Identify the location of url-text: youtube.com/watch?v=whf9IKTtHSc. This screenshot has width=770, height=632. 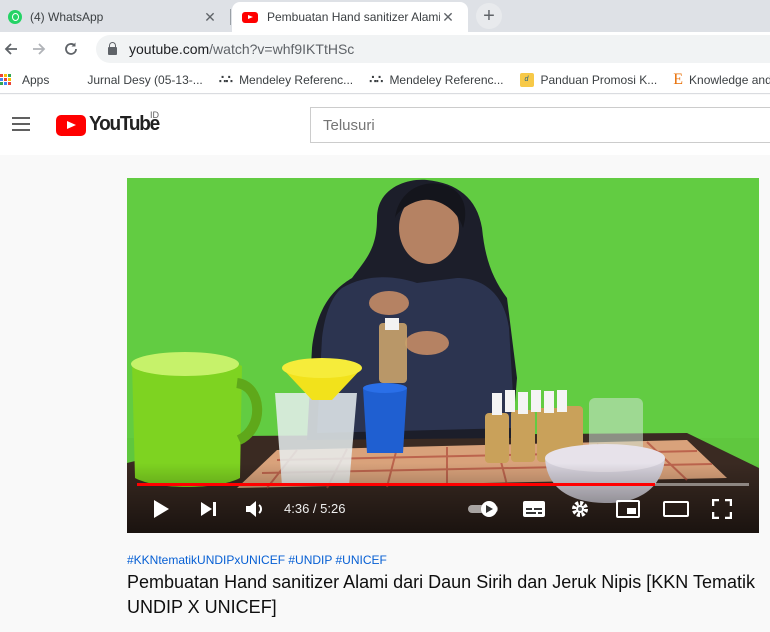
(241, 49).